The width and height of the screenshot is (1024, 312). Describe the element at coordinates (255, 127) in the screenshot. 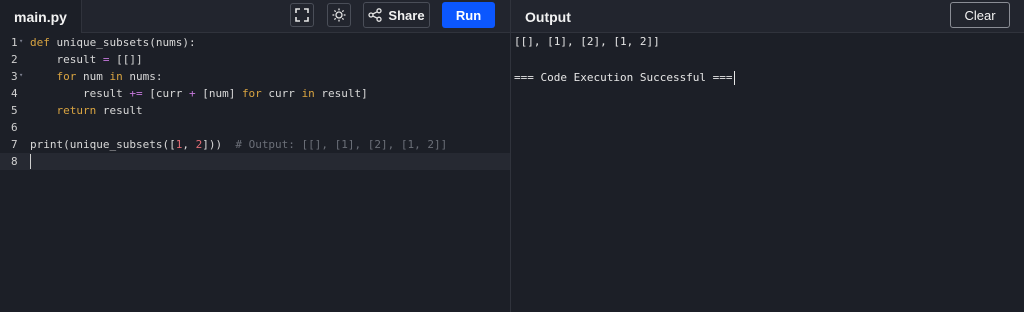

I see `code-line: 6` at that location.